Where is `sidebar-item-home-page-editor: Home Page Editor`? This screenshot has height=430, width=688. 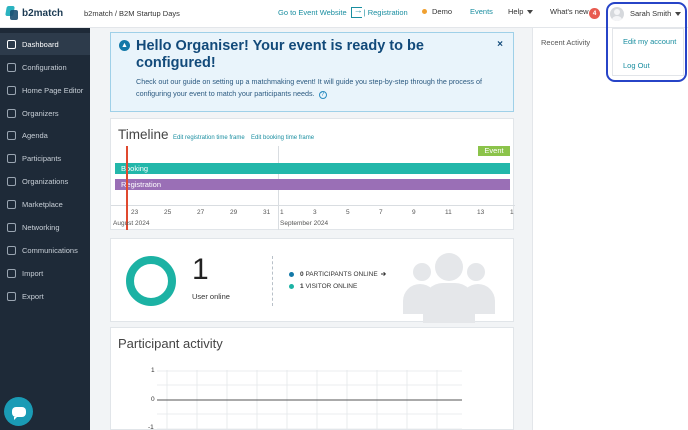
sidebar-item-home-page-editor: Home Page Editor is located at coordinates (45, 90).